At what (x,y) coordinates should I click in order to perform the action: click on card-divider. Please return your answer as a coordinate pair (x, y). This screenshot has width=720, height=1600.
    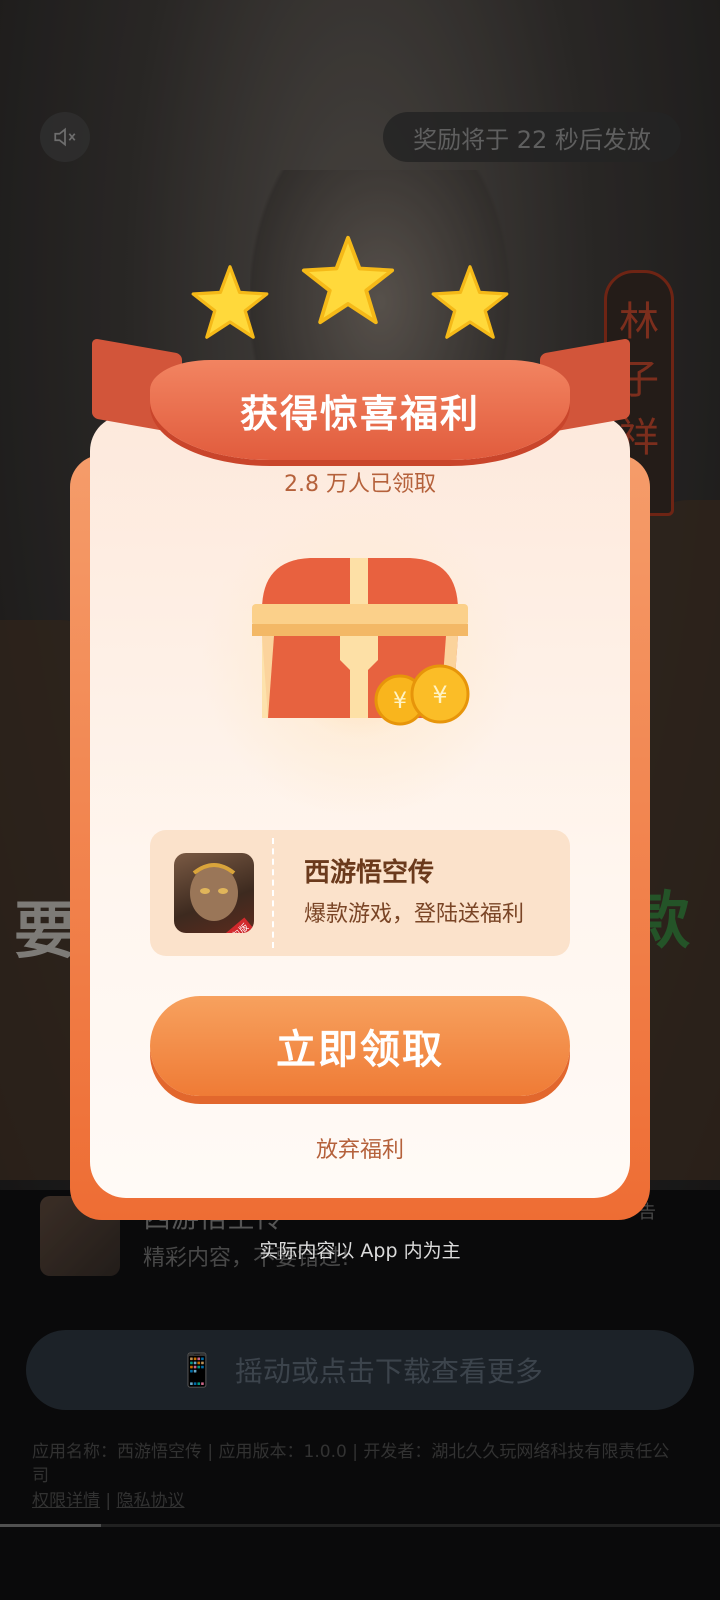
    Looking at the image, I should click on (273, 893).